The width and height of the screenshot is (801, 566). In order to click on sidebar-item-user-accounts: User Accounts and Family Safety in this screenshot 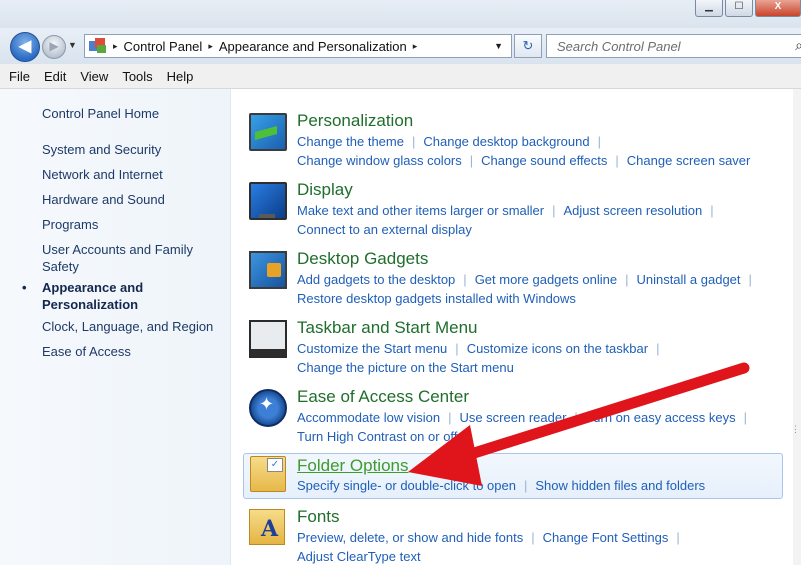, I will do `click(122, 258)`.